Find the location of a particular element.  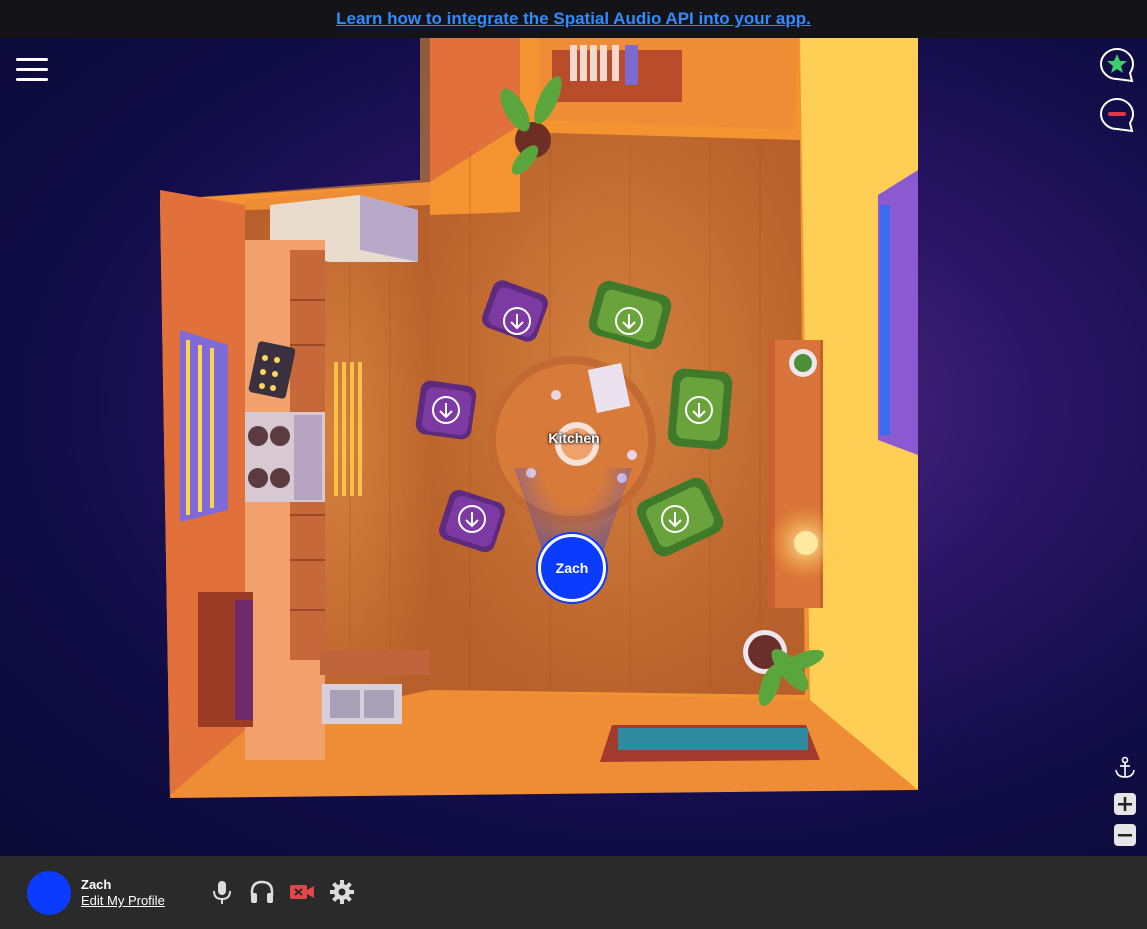

zoom-in-plus-icon is located at coordinates (1125, 804).